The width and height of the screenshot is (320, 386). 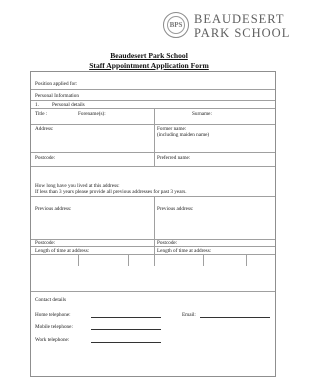 What do you see at coordinates (54, 327) in the screenshot?
I see `mobile-telephone-label: Mobile telephone:` at bounding box center [54, 327].